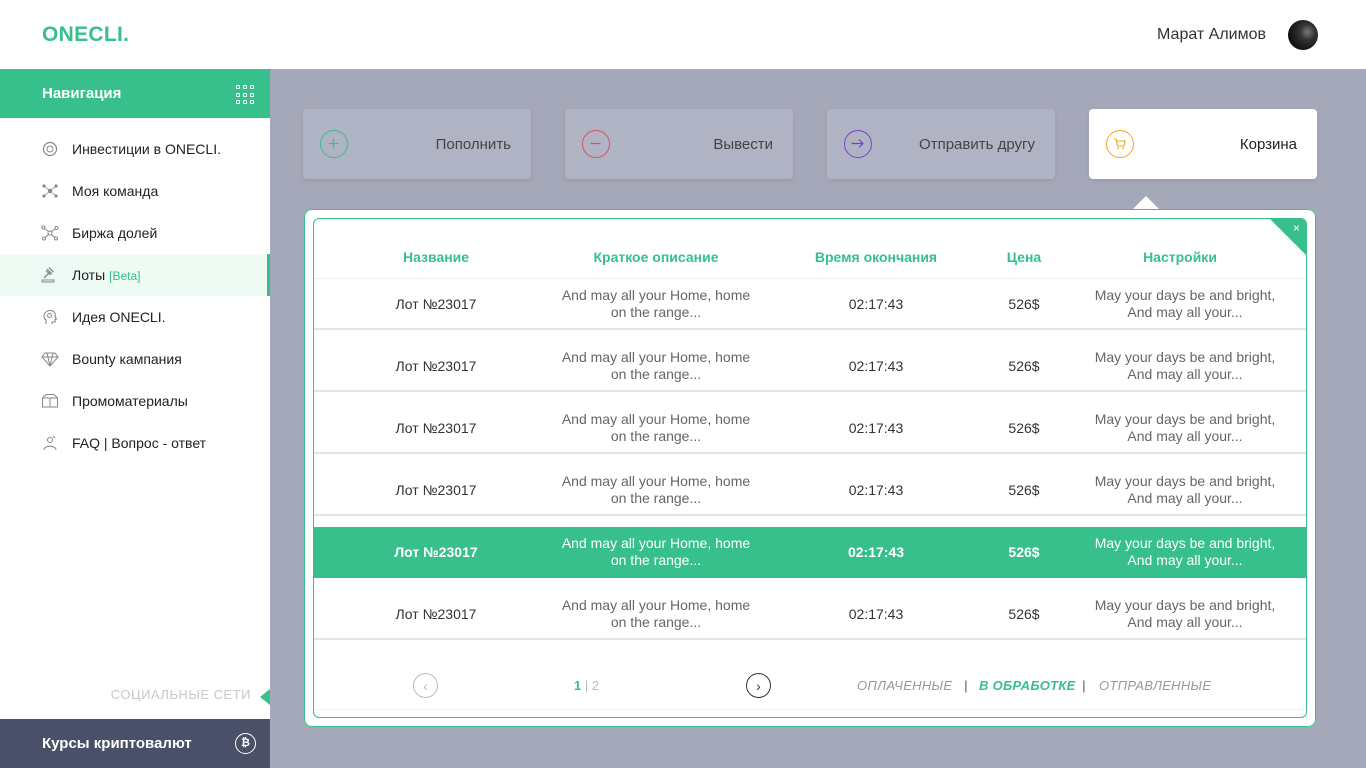 Image resolution: width=1366 pixels, height=768 pixels. Describe the element at coordinates (334, 144) in the screenshot. I see `plus-icon` at that location.